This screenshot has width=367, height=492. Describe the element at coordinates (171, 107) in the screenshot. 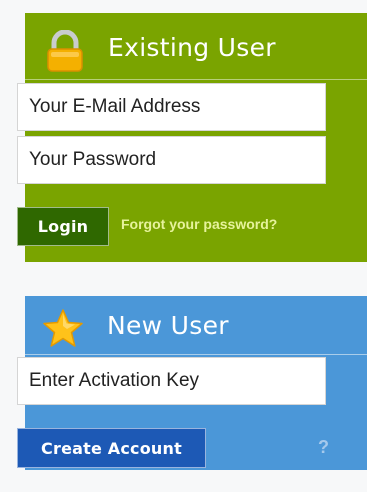

I see `email-field` at that location.